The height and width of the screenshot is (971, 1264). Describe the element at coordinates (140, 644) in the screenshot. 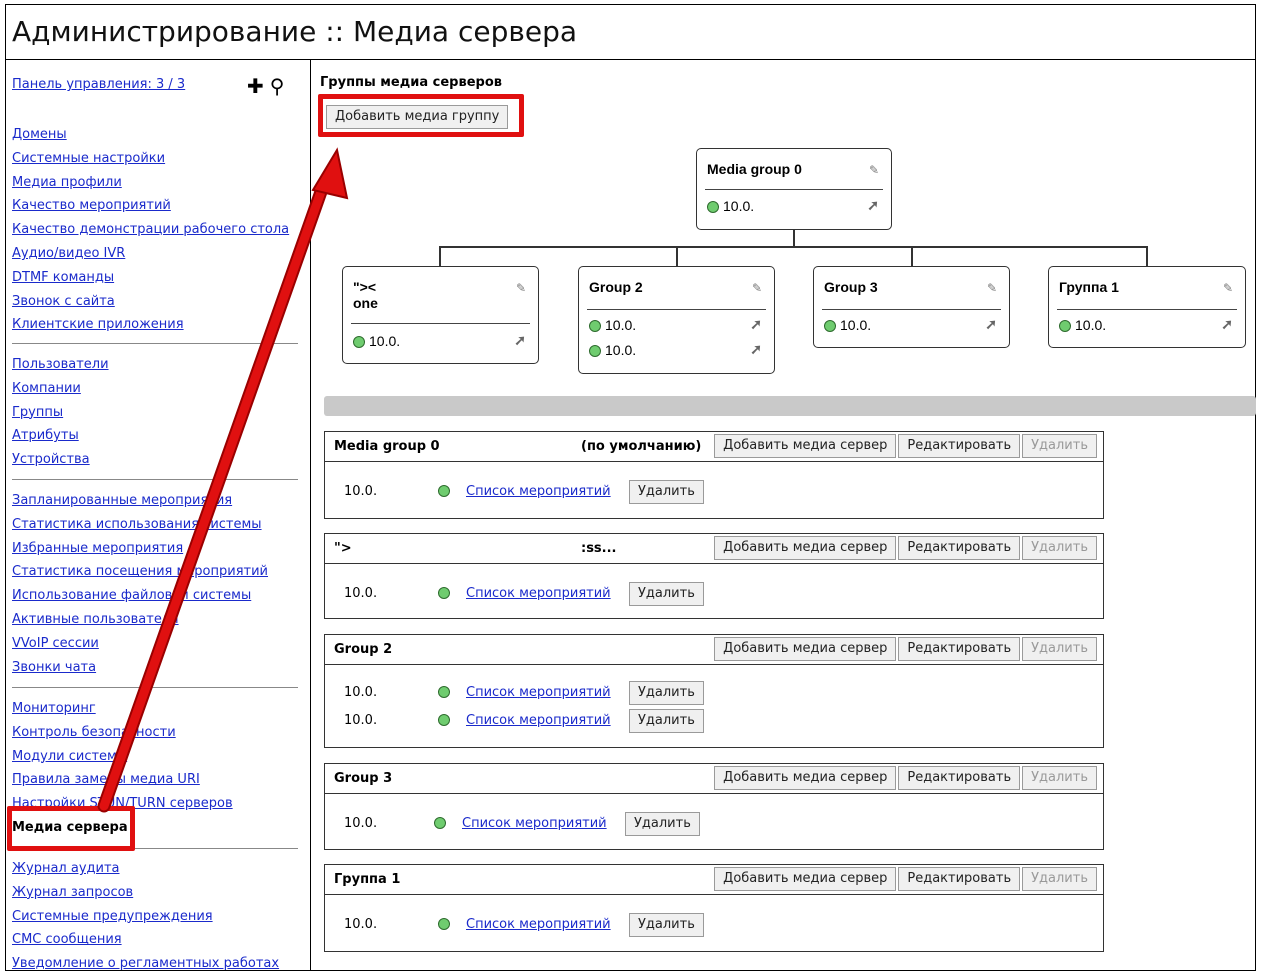

I see `sidebar-item-vvoip-sessions: VVoIP сессии` at that location.